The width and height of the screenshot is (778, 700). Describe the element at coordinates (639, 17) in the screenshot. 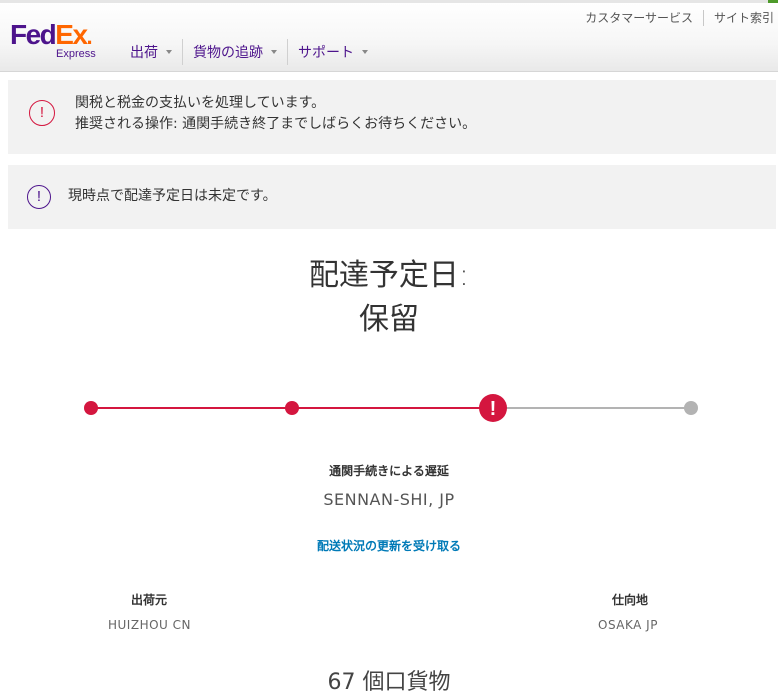

I see `customer-service-link: カスタマーサービス` at that location.